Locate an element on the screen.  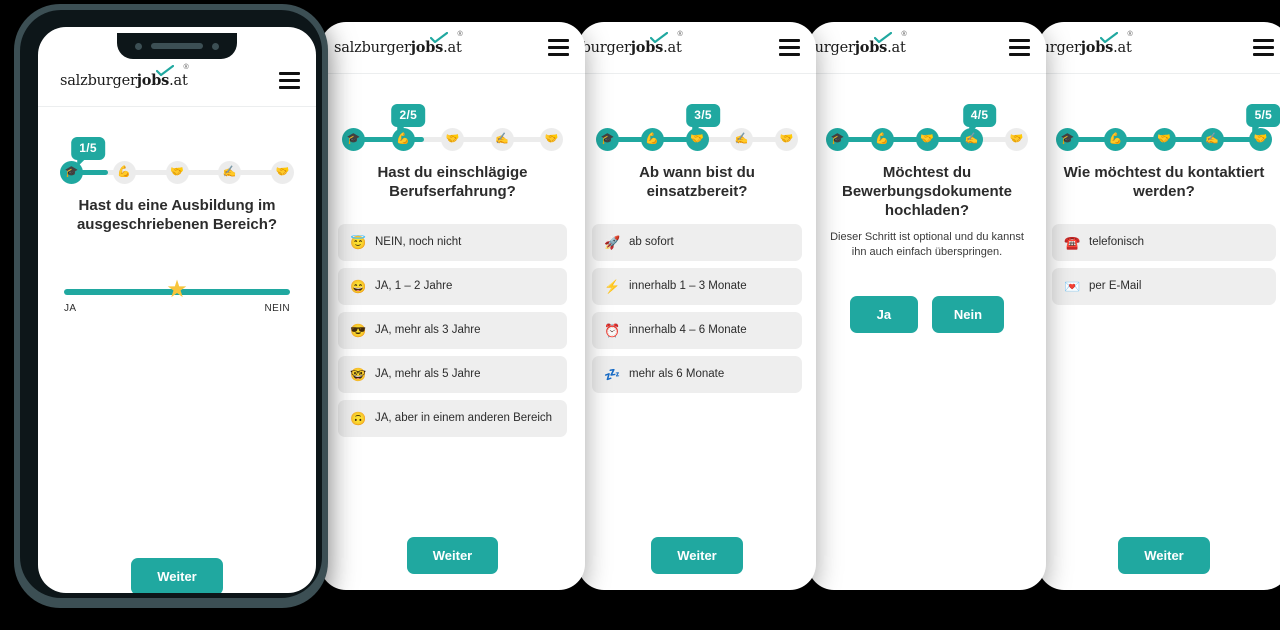
option-label: innerhalb 4 – 6 Monate is located at coordinates (688, 330).